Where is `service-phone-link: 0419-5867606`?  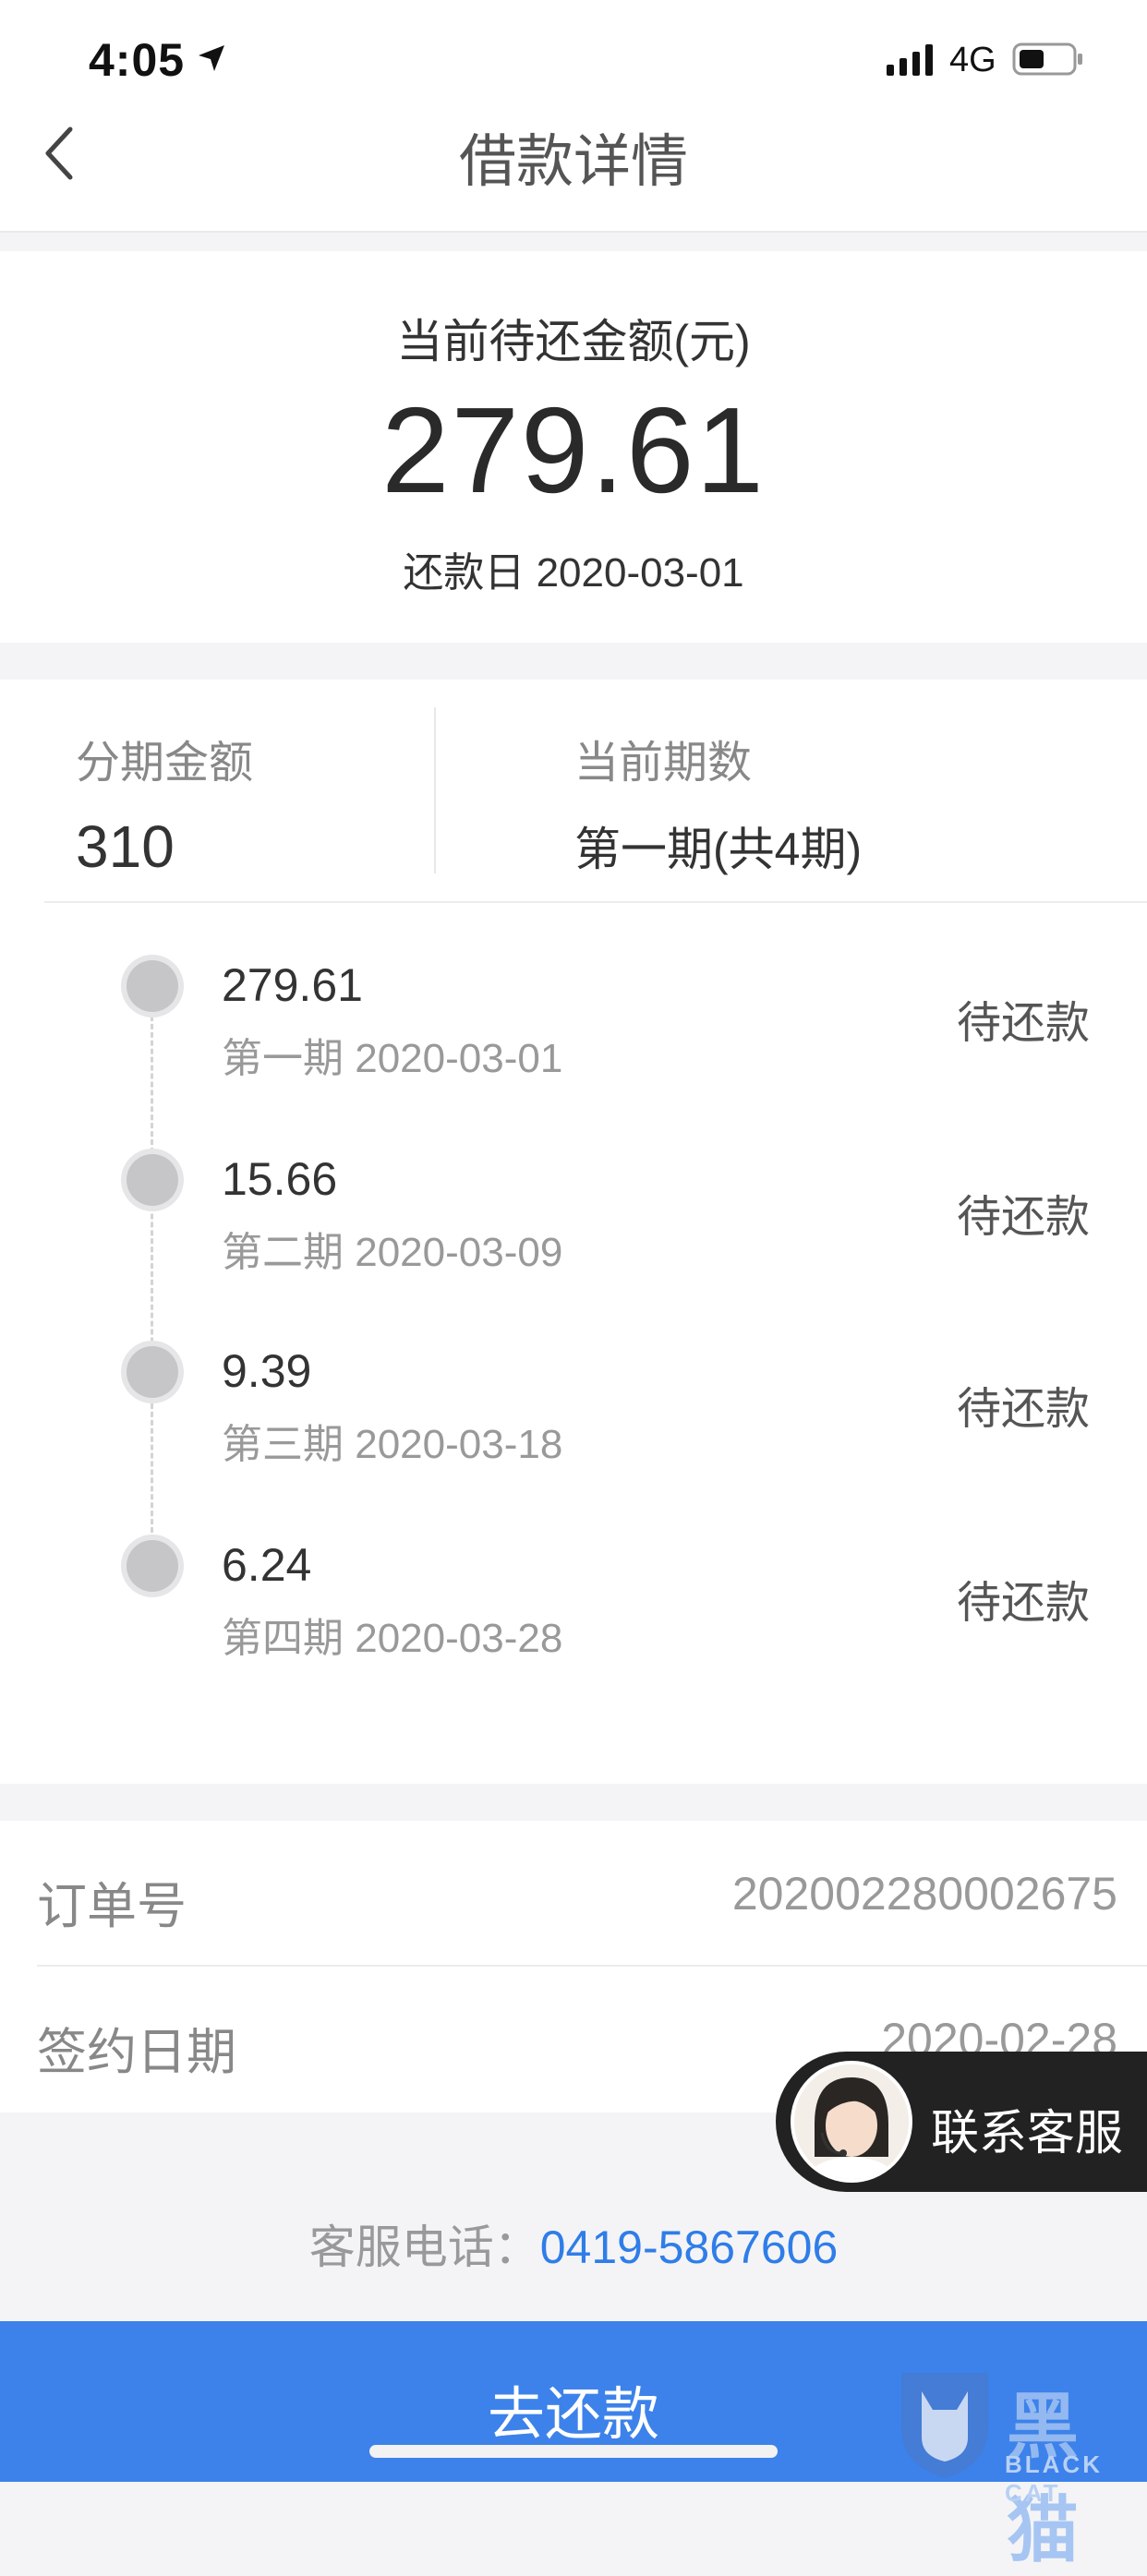 service-phone-link: 0419-5867606 is located at coordinates (689, 2247).